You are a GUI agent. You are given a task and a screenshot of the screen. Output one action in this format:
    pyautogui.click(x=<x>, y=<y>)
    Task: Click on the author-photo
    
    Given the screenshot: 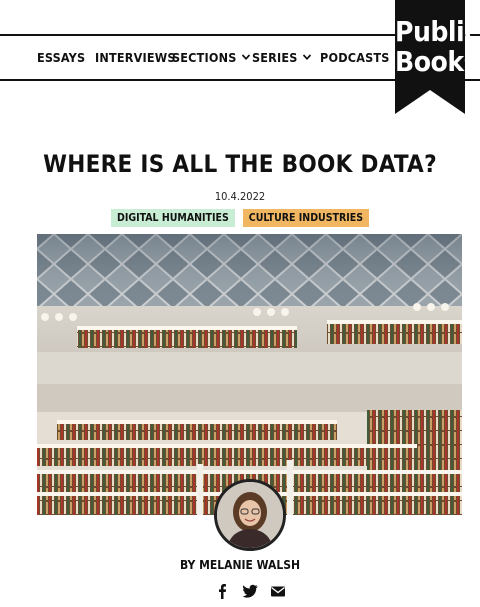 What is the action you would take?
    pyautogui.click(x=250, y=515)
    